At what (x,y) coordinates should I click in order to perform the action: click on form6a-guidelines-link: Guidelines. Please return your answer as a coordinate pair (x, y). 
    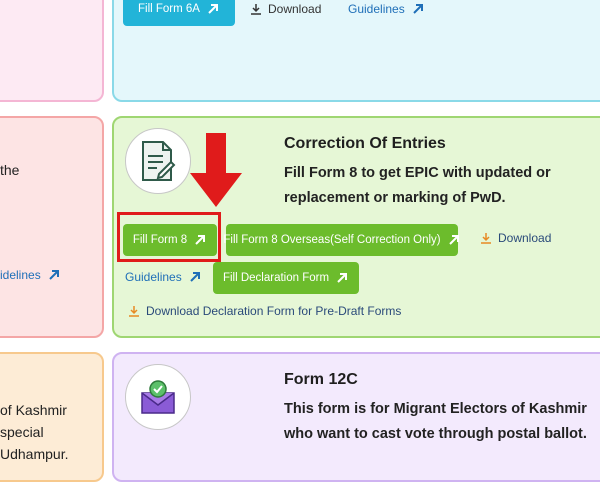
    Looking at the image, I should click on (386, 9).